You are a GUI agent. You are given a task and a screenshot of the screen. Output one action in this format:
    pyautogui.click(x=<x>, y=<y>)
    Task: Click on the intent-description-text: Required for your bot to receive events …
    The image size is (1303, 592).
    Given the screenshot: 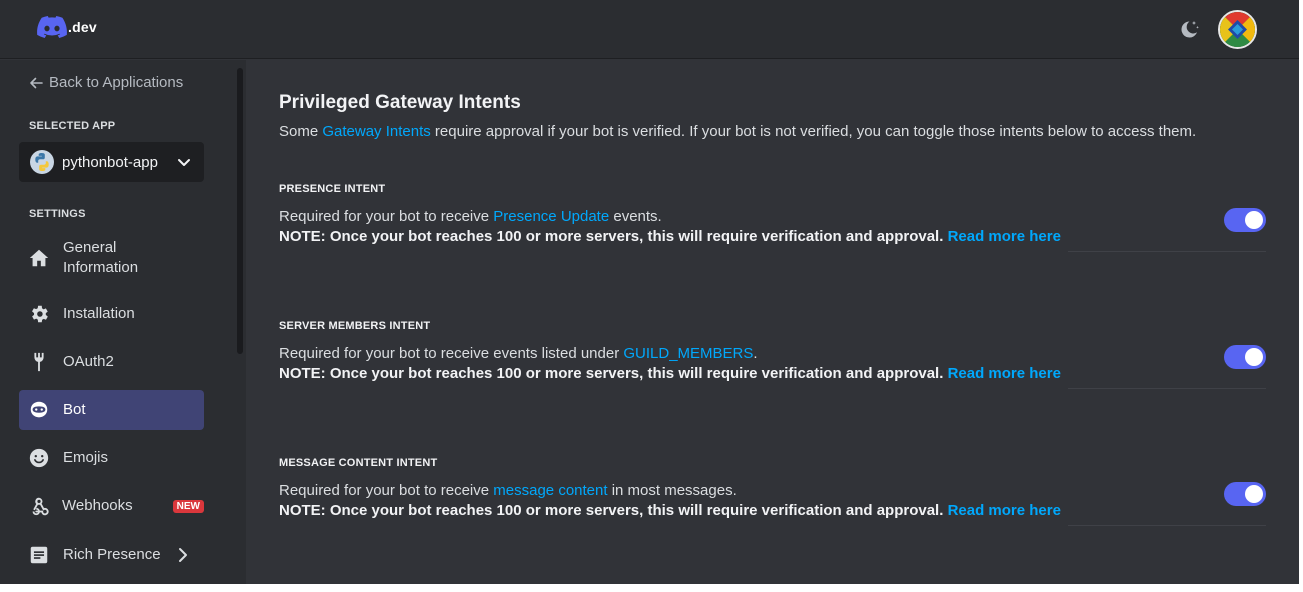 What is the action you would take?
    pyautogui.click(x=451, y=353)
    